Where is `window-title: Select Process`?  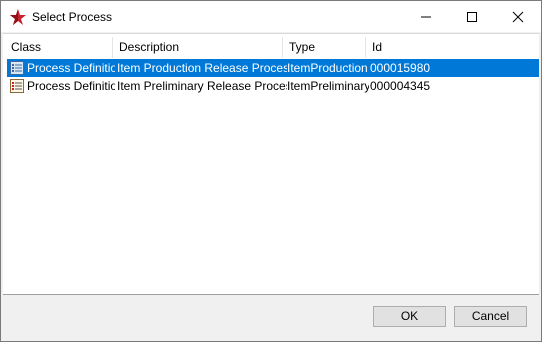 window-title: Select Process is located at coordinates (72, 17).